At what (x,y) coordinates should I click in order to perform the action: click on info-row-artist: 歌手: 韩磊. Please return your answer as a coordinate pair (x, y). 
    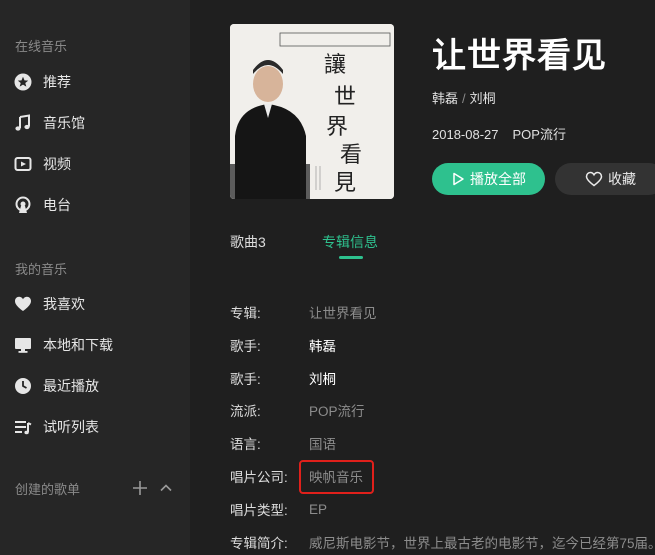
    Looking at the image, I should click on (442, 345).